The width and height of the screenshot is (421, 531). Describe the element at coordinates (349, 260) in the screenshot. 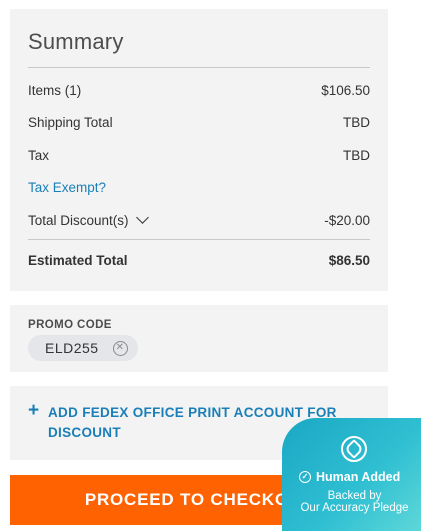

I see `estimated-total-value: $86.50` at that location.